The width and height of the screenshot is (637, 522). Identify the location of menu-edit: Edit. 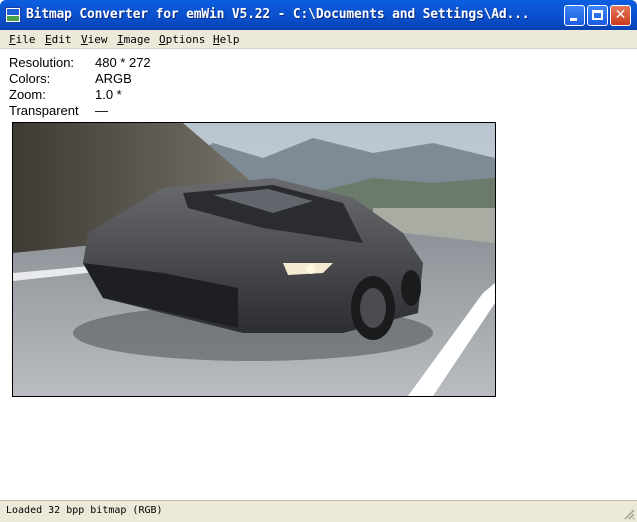
(58, 39).